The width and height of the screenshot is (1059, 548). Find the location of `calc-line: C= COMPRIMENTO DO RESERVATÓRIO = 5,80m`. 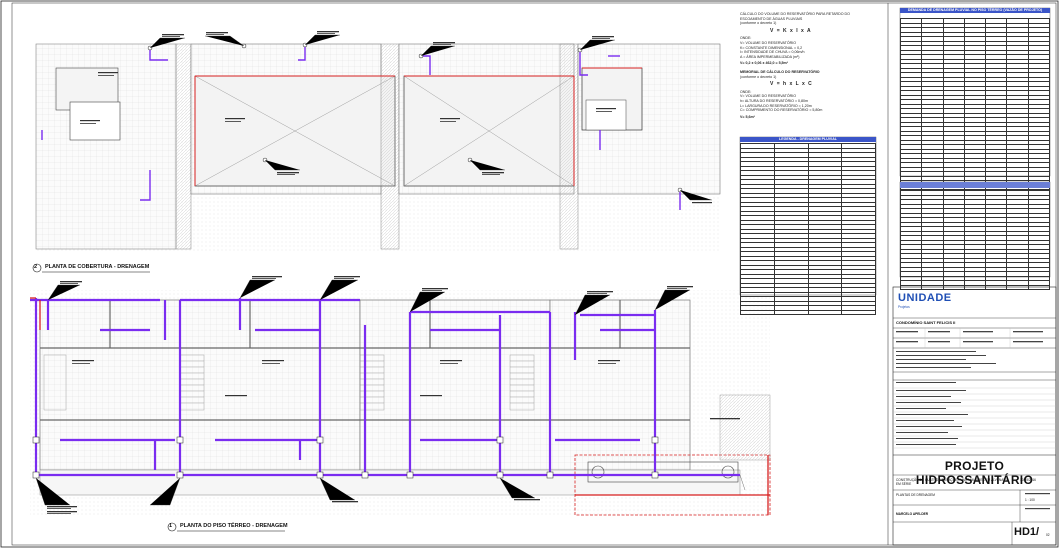

calc-line: C= COMPRIMENTO DO RESERVATÓRIO = 5,80m is located at coordinates (781, 110).